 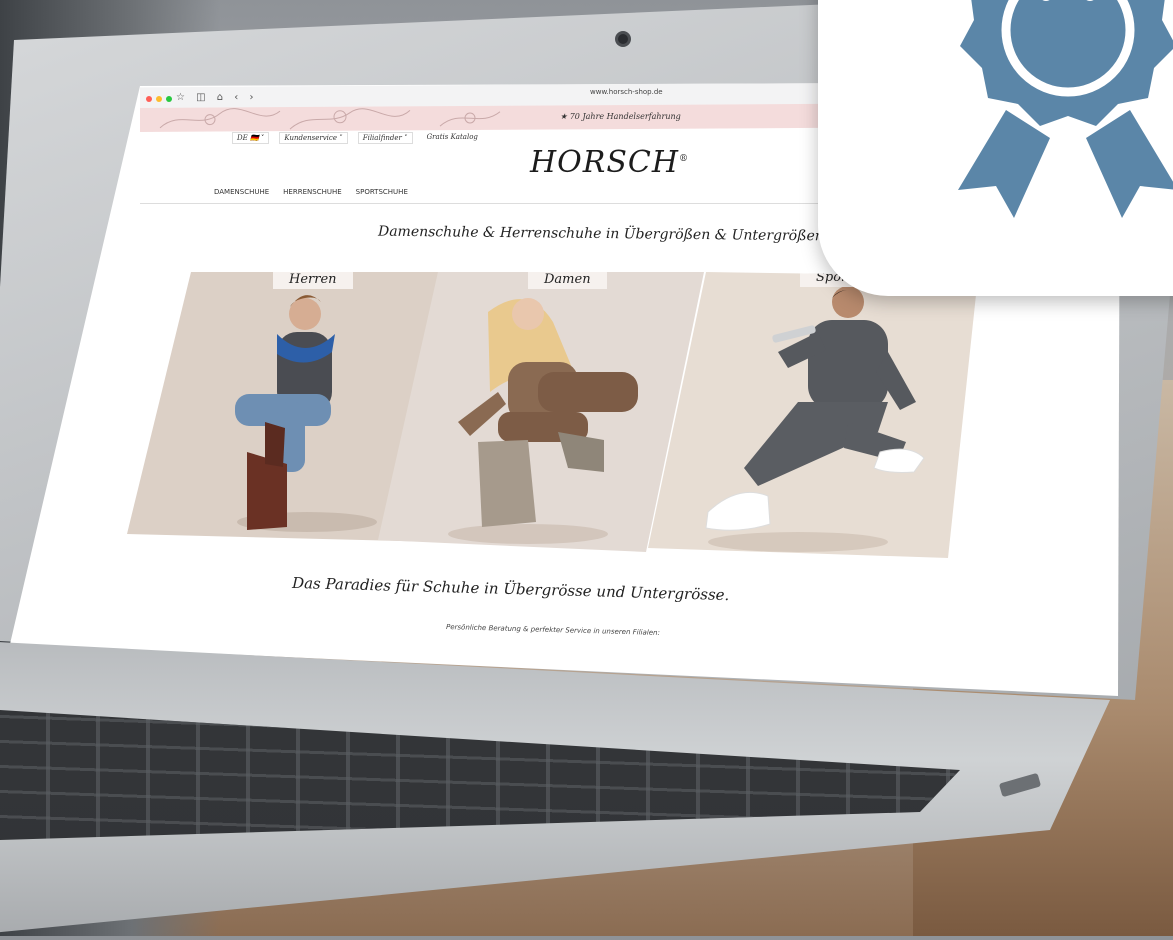 I want to click on window-controls, so click(x=159, y=99).